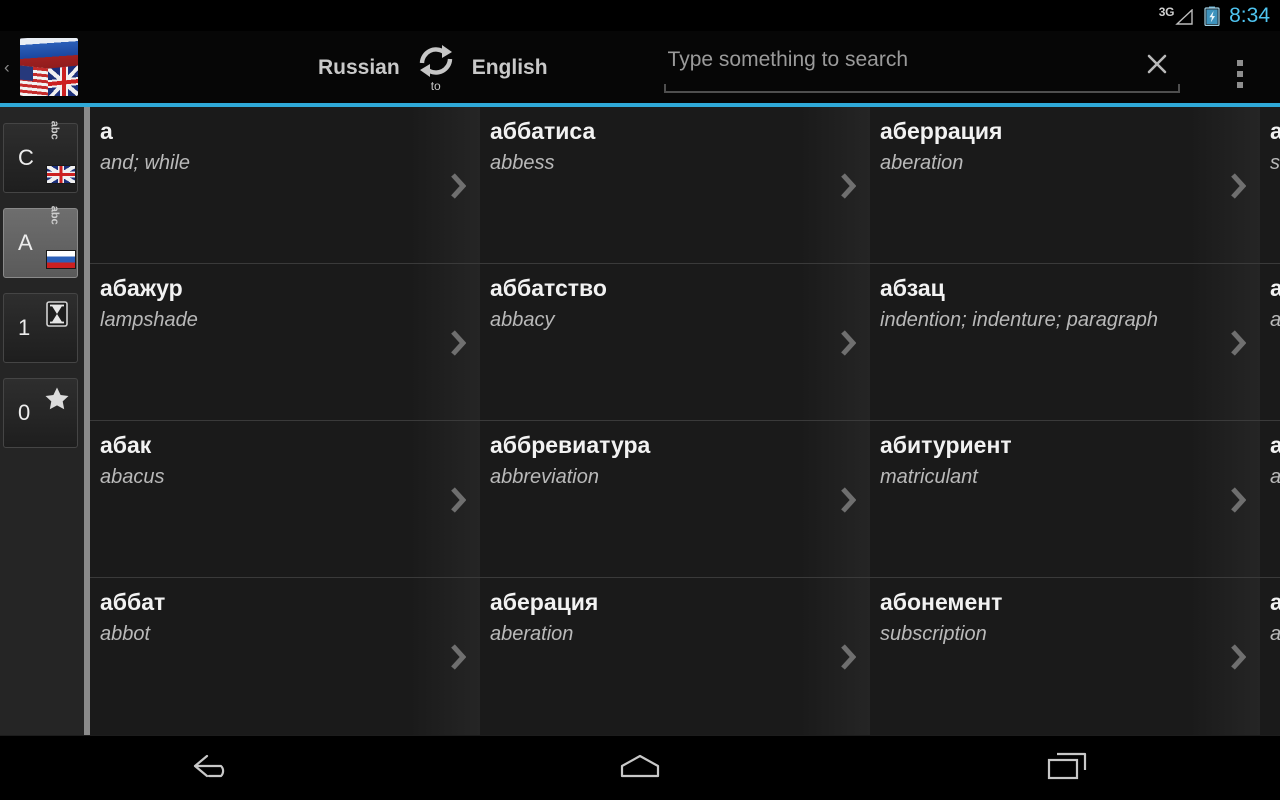  Describe the element at coordinates (921, 88) in the screenshot. I see `search-underline` at that location.